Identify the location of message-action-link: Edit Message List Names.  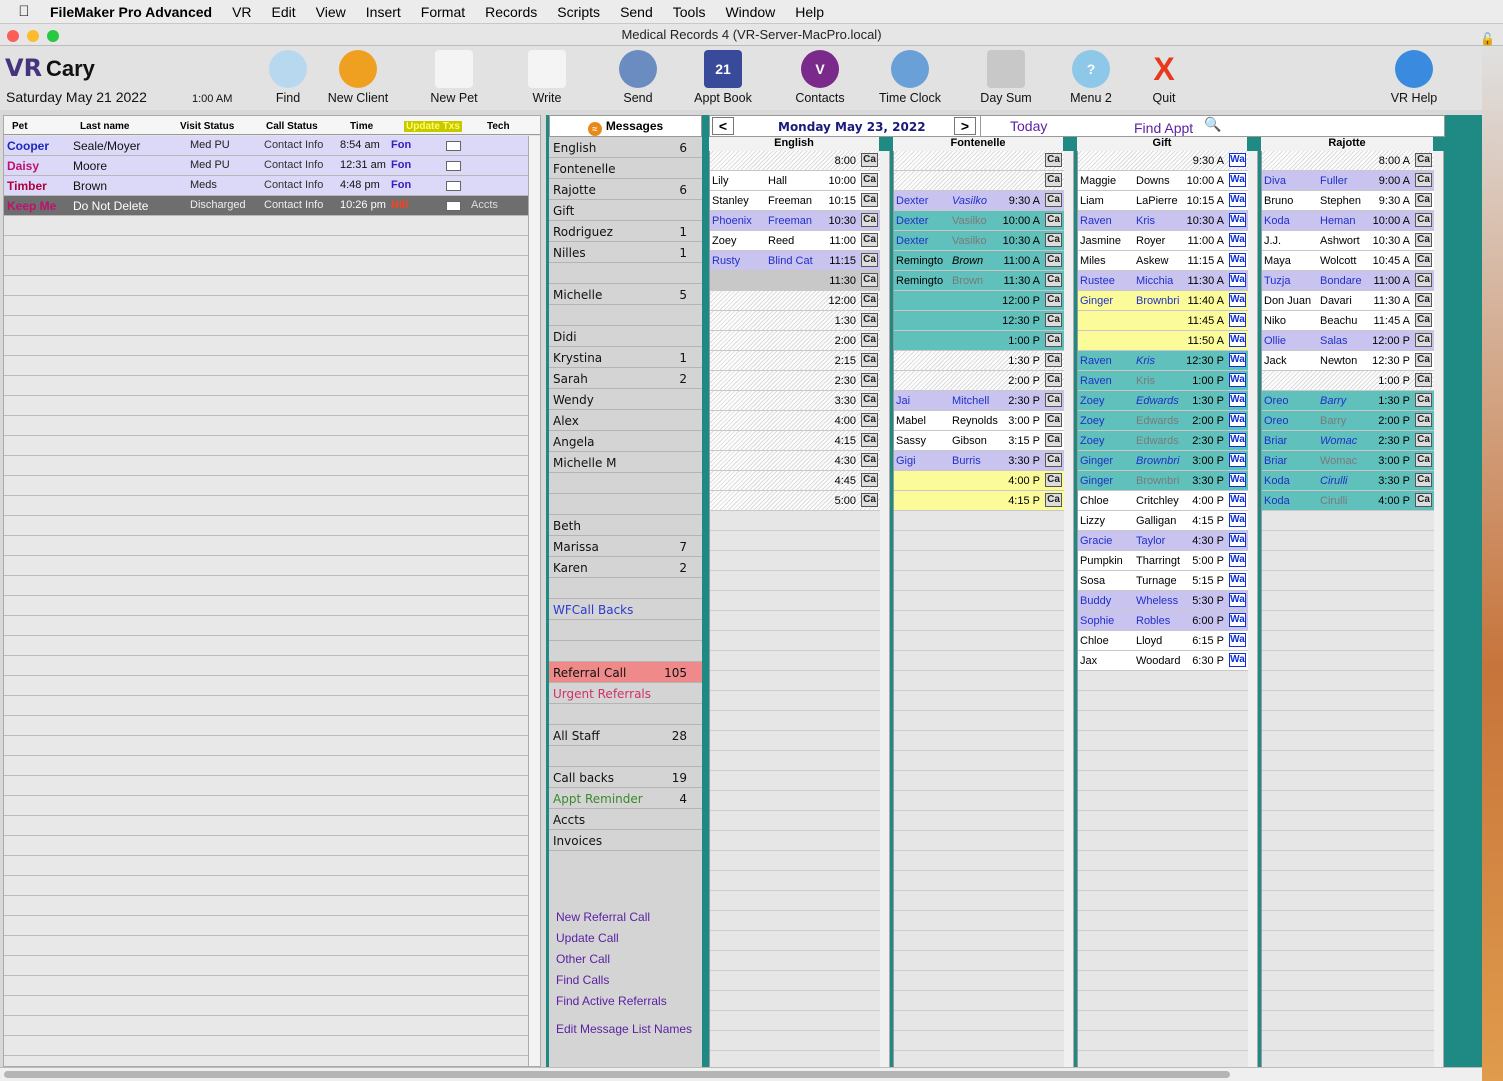
(624, 1029).